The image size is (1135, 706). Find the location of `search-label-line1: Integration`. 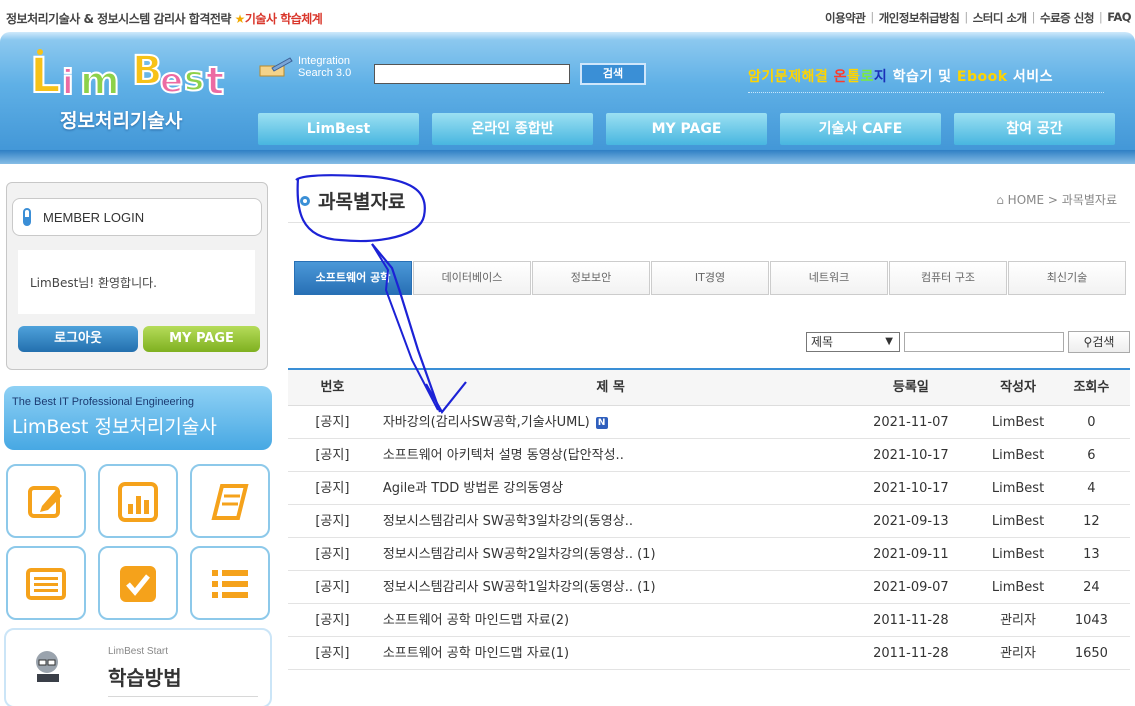

search-label-line1: Integration is located at coordinates (324, 61).